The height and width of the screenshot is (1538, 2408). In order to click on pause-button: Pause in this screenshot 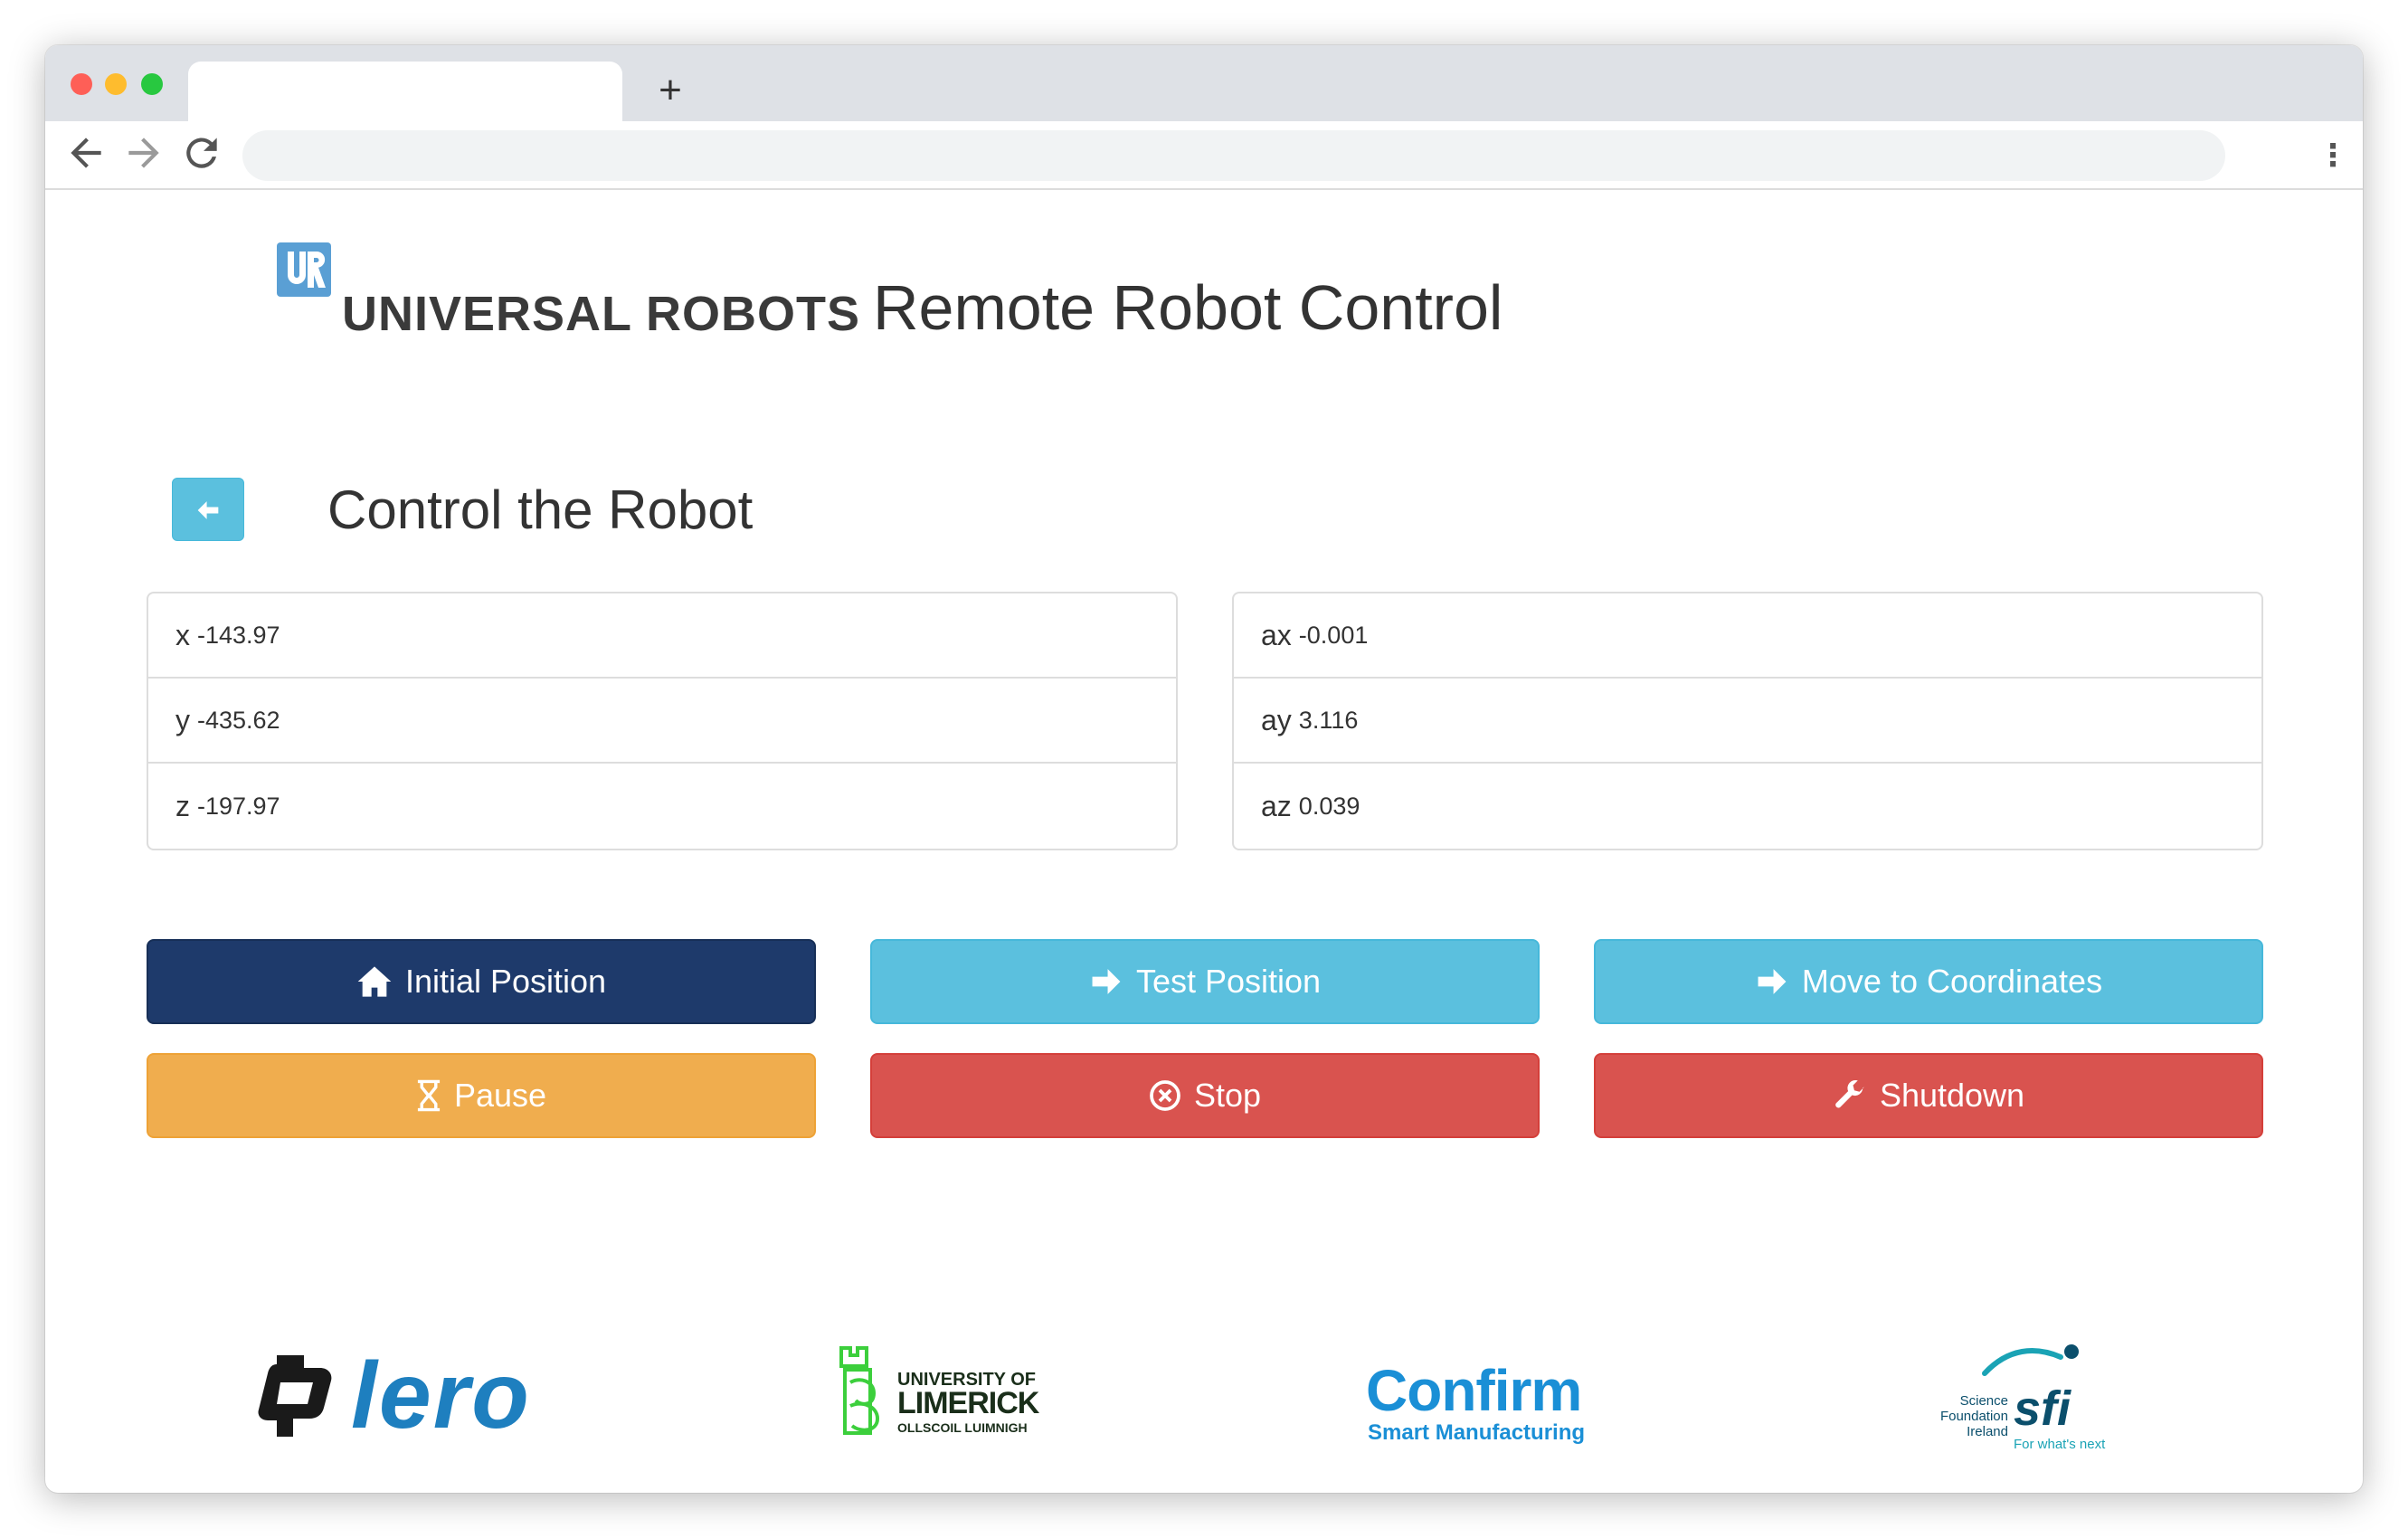, I will do `click(481, 1095)`.